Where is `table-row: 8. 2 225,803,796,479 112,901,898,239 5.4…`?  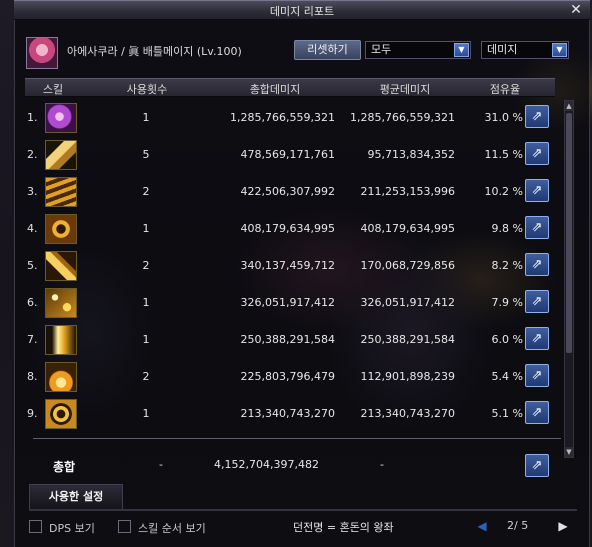
table-row: 8. 2 225,803,796,479 112,901,898,239 5.4… is located at coordinates (290, 377).